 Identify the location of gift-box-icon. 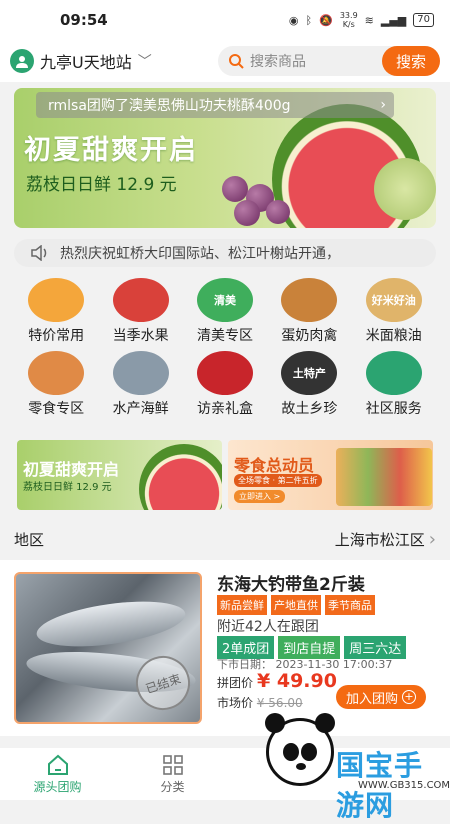
(224, 373).